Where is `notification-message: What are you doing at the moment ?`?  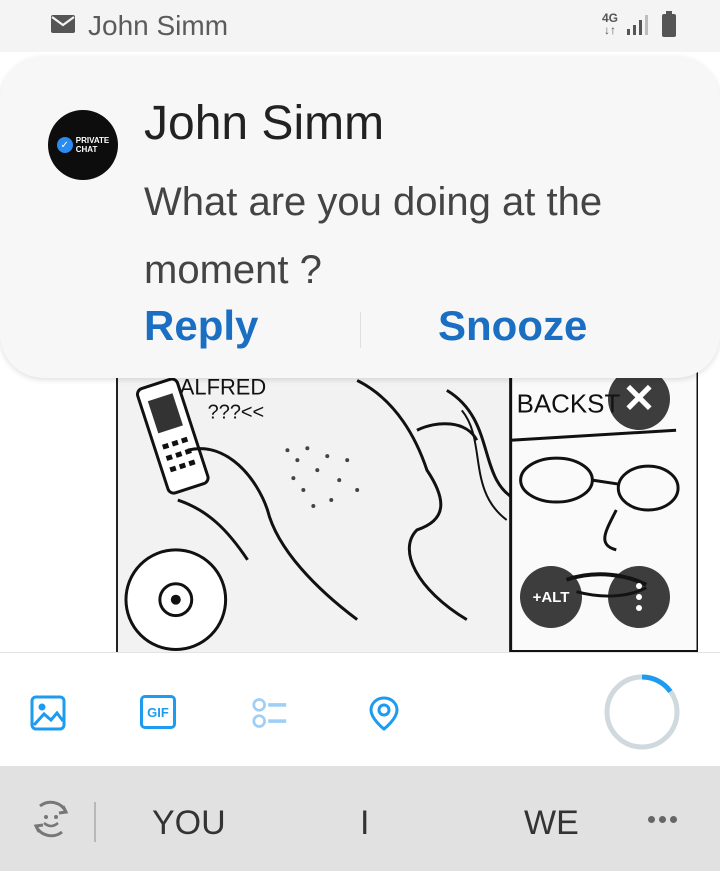
notification-message: What are you doing at the moment ? is located at coordinates (373, 236).